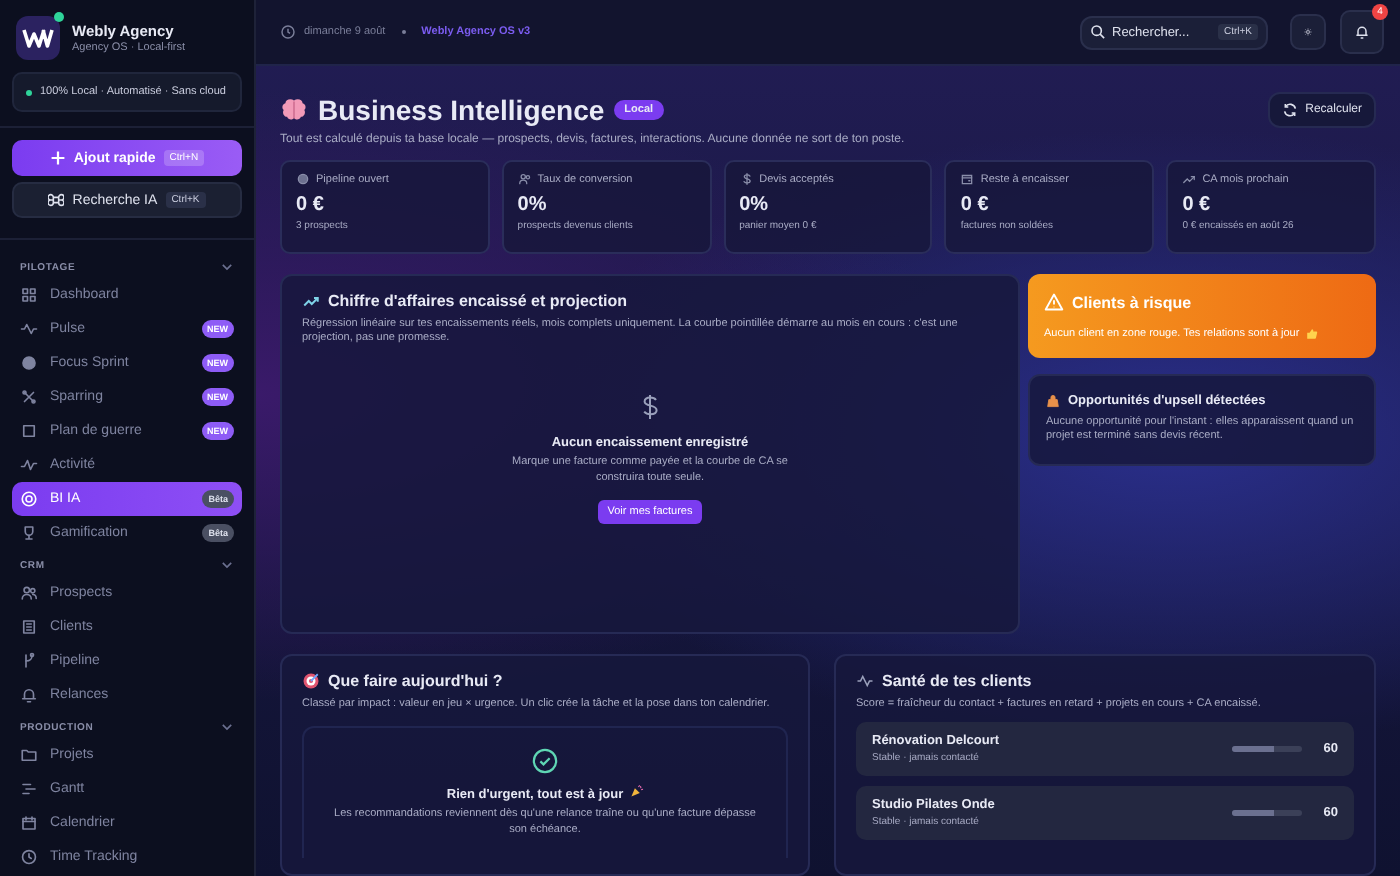 Image resolution: width=1400 pixels, height=876 pixels. I want to click on card-title: Chiffre d'affaires encaissé et projection, so click(478, 301).